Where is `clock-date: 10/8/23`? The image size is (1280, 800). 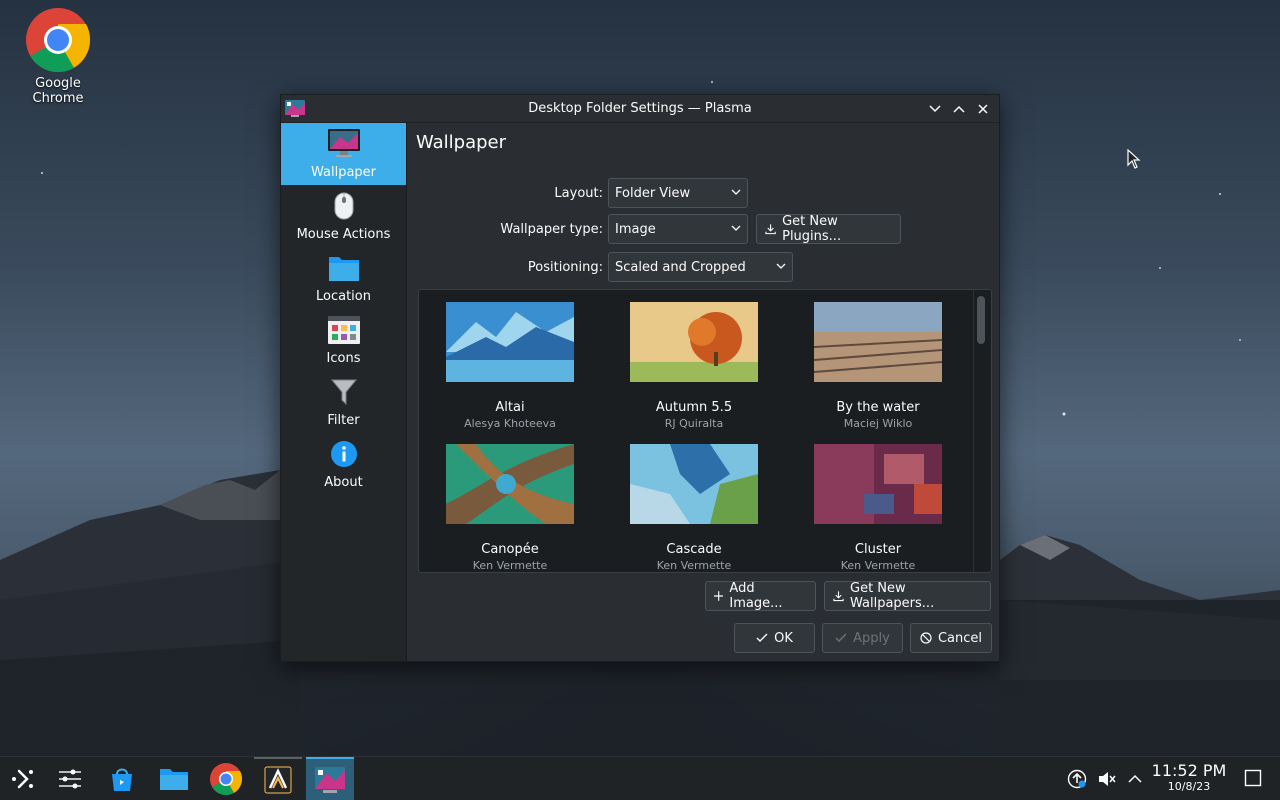
clock-date: 10/8/23 is located at coordinates (1189, 786).